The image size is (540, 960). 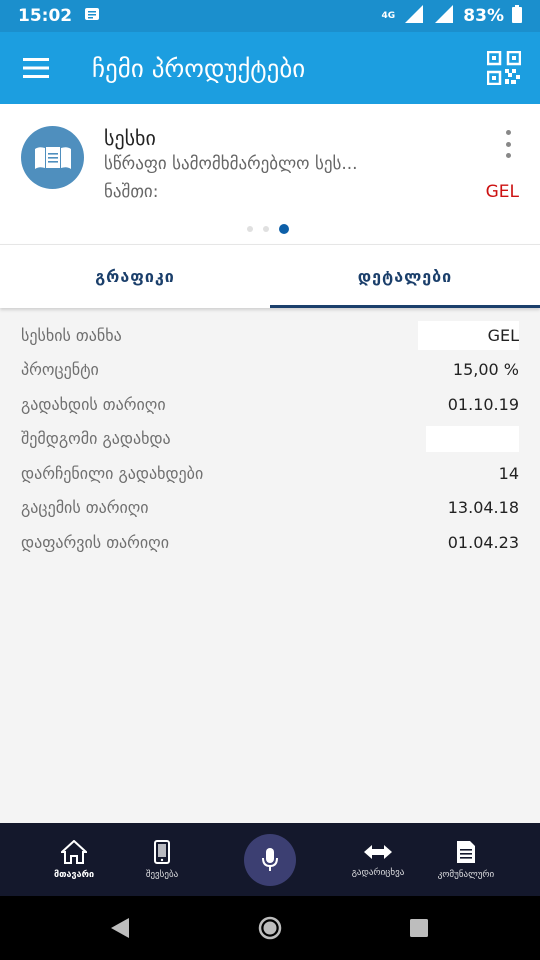 What do you see at coordinates (95, 542) in the screenshot?
I see `detail-label: დაფარვის თარიღი` at bounding box center [95, 542].